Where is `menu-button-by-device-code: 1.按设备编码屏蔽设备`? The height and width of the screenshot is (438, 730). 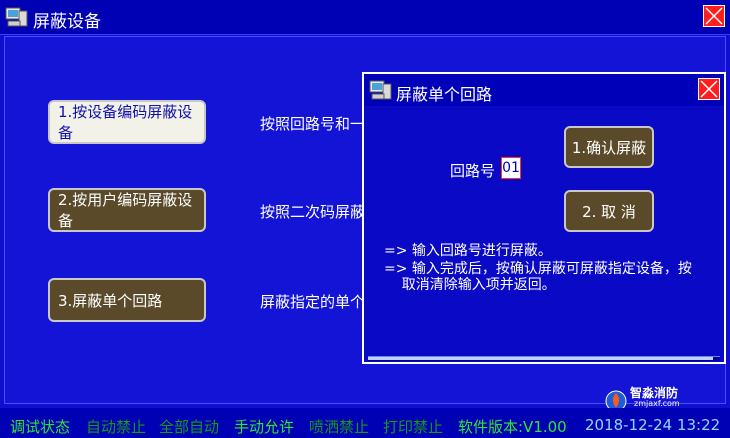
menu-button-by-device-code: 1.按设备编码屏蔽设备 is located at coordinates (127, 122).